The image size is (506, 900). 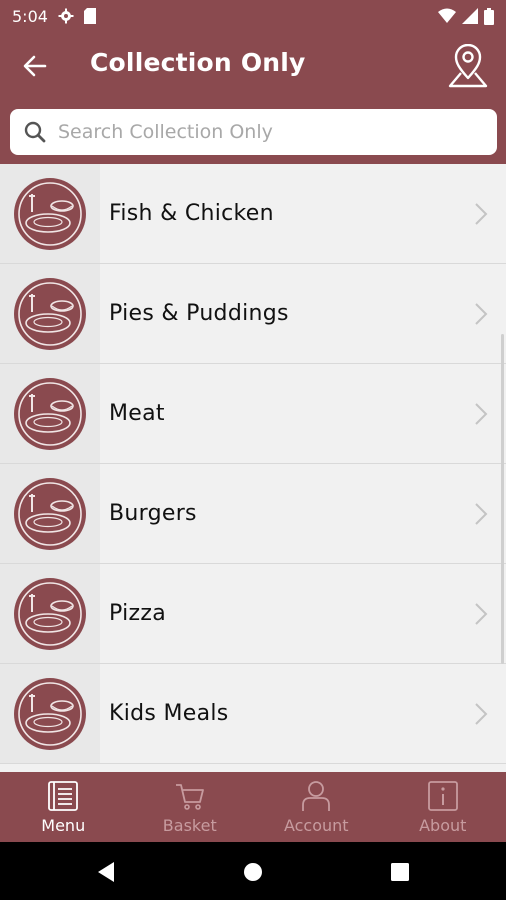 I want to click on search-area, so click(x=253, y=132).